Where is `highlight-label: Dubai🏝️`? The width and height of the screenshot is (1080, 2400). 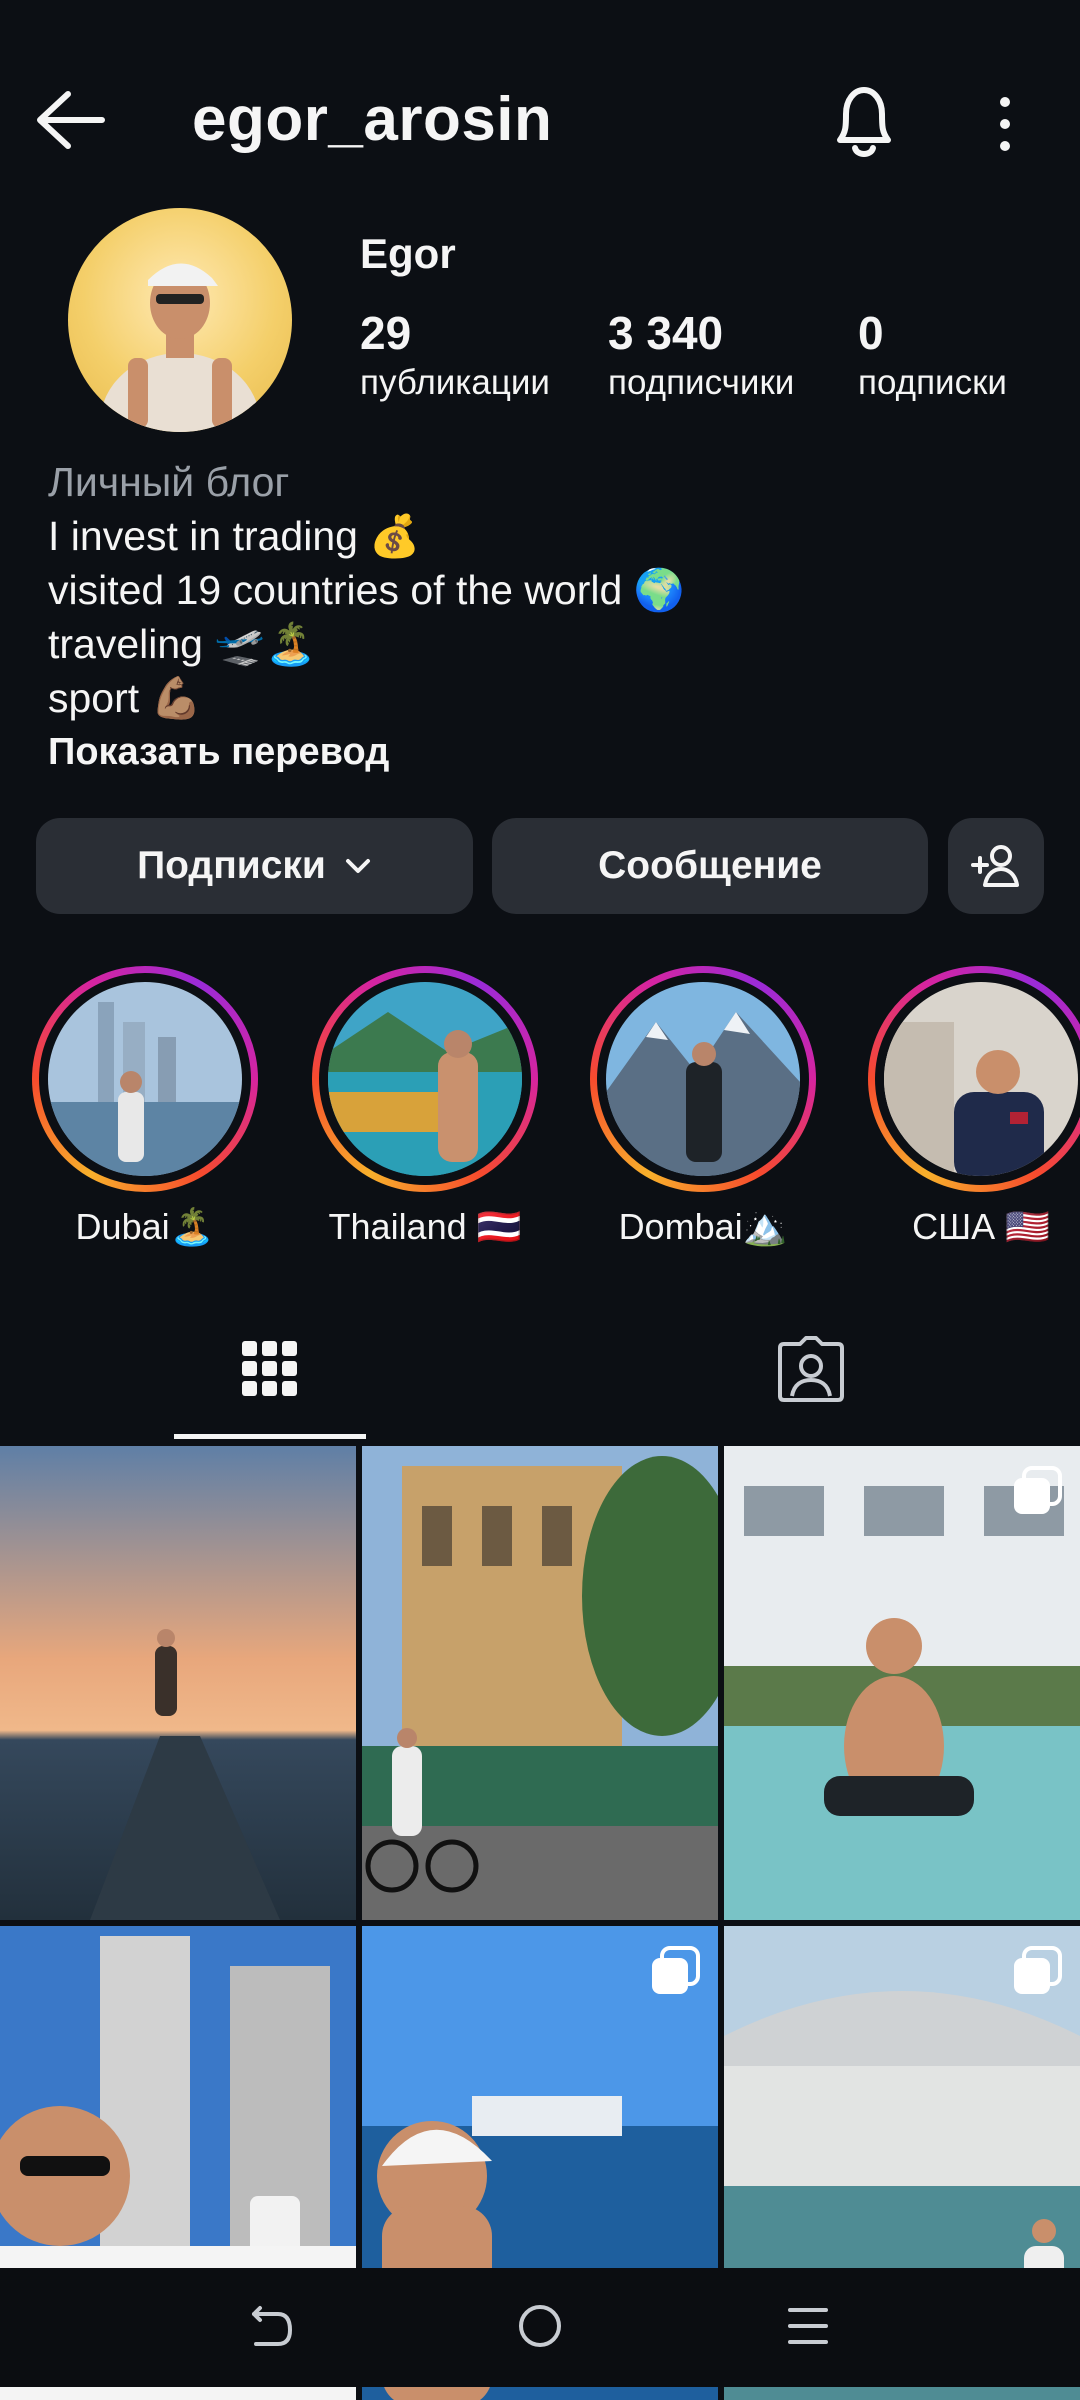 highlight-label: Dubai🏝️ is located at coordinates (145, 1226).